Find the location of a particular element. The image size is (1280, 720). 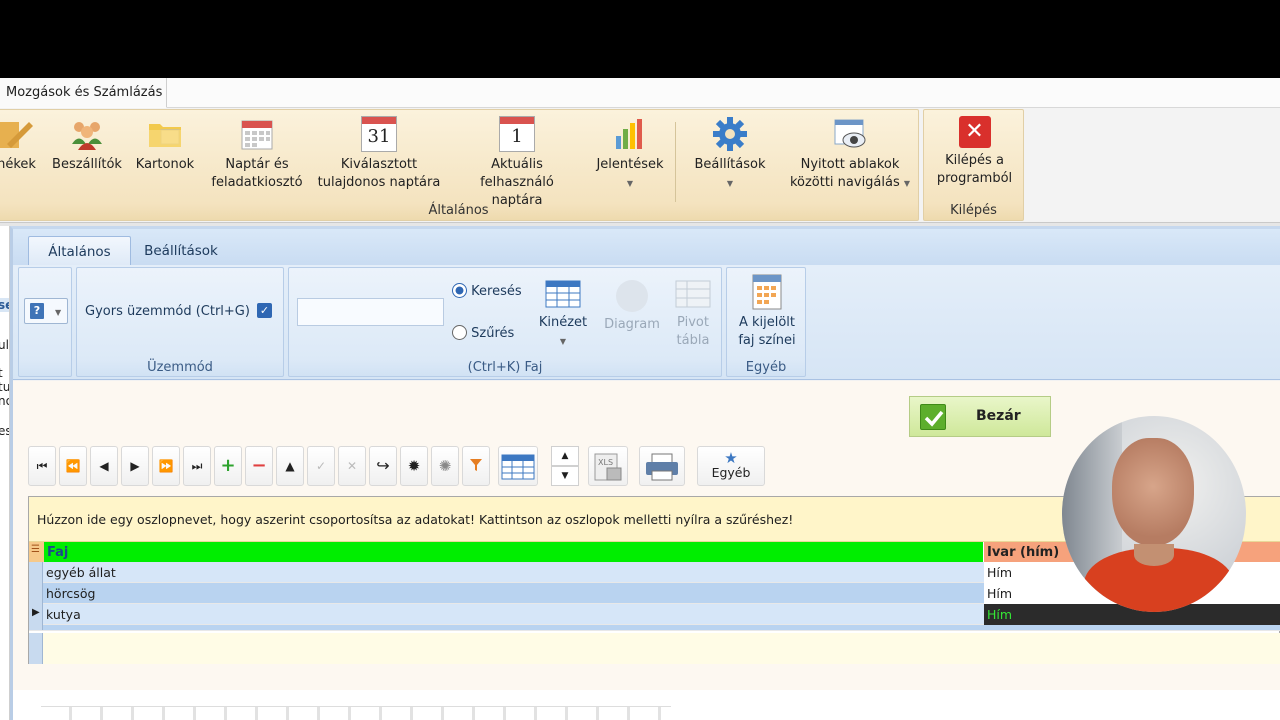

user-calendar-button: 1 Aktuális felhasználó naptára is located at coordinates (517, 163).